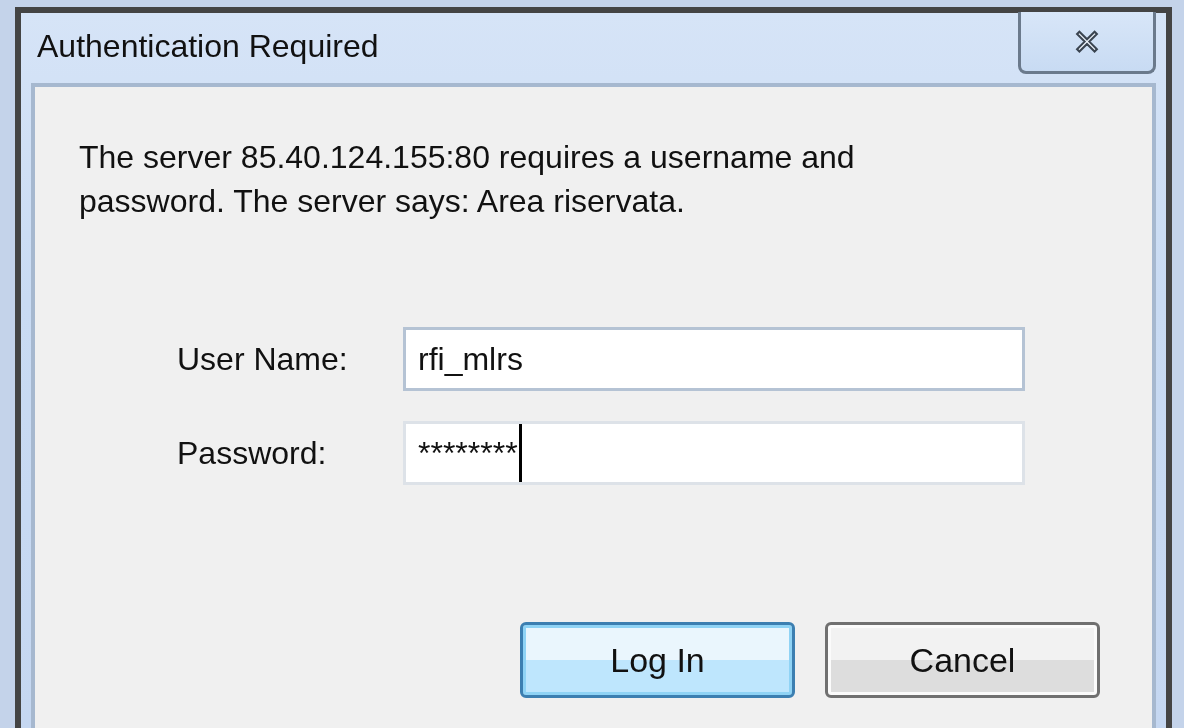 The height and width of the screenshot is (728, 1184). I want to click on text-cursor, so click(520, 453).